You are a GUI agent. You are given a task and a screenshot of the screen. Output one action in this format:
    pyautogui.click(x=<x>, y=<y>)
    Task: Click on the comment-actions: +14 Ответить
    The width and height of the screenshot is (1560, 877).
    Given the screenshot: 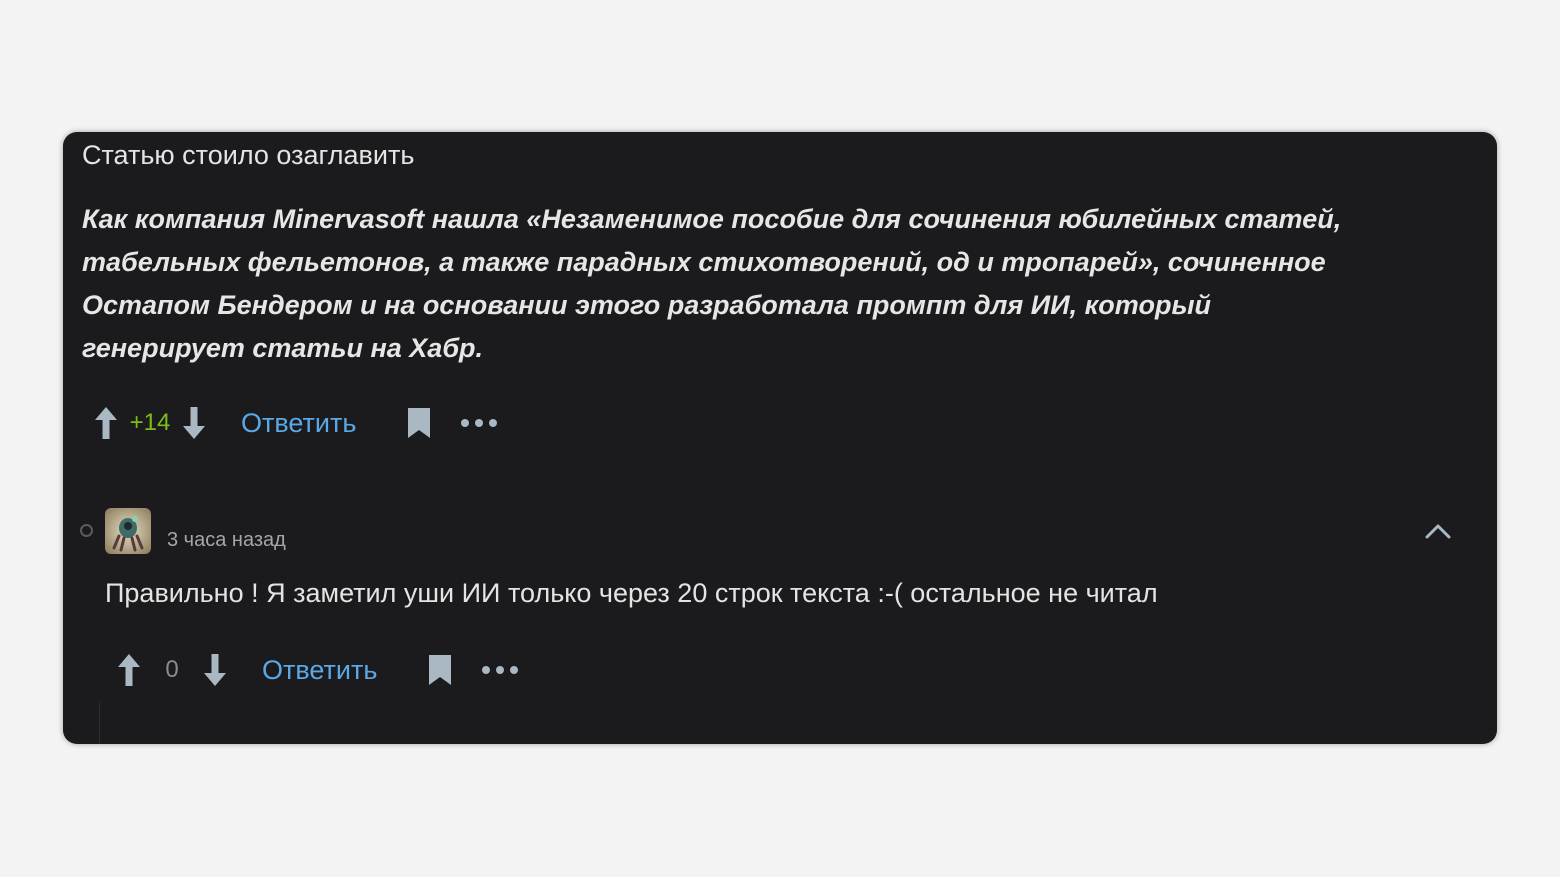 What is the action you would take?
    pyautogui.click(x=296, y=423)
    